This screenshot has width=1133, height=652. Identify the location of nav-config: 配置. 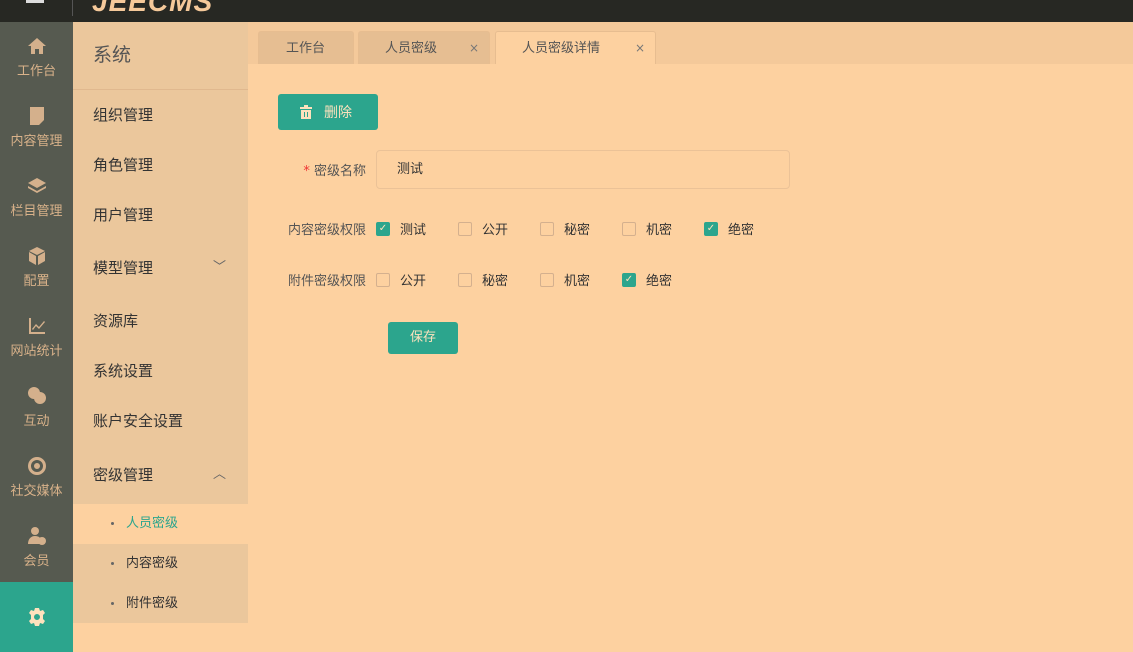
(36, 267).